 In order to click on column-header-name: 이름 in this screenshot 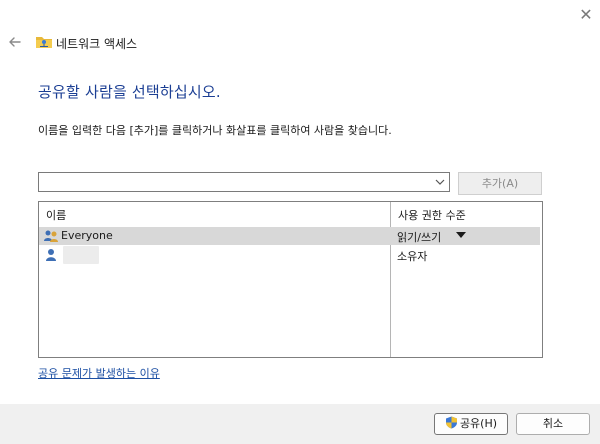, I will do `click(56, 215)`.